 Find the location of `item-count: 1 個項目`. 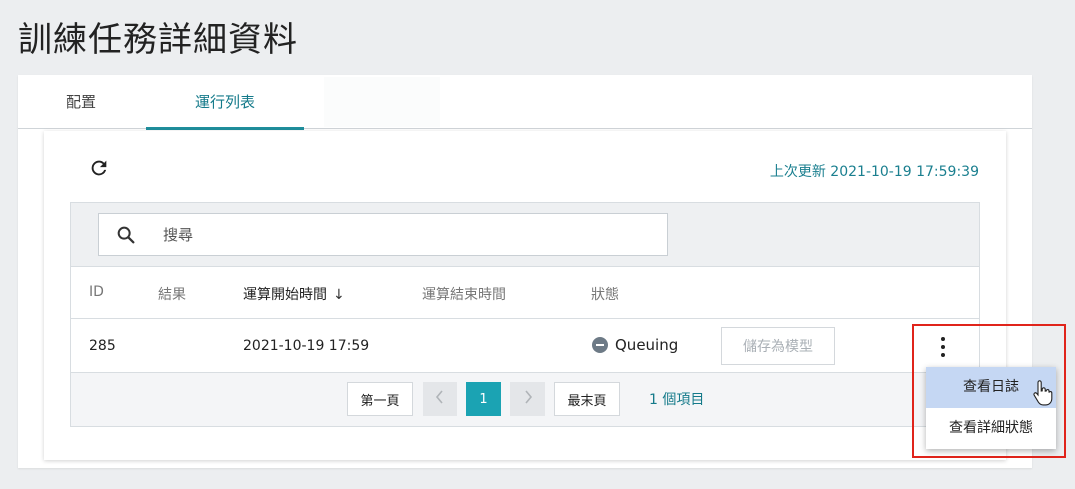

item-count: 1 個項目 is located at coordinates (677, 400).